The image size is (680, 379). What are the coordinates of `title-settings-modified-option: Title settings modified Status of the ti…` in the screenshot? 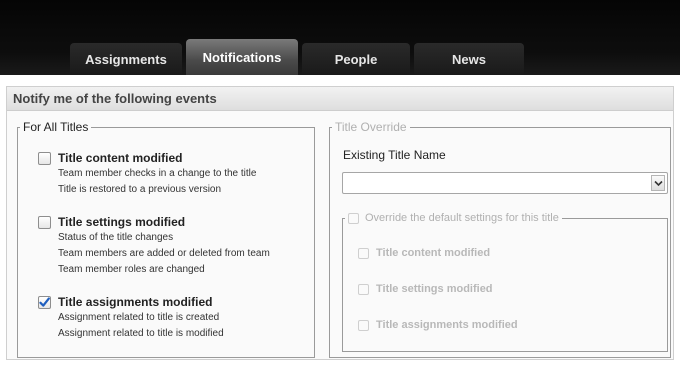 It's located at (154, 246).